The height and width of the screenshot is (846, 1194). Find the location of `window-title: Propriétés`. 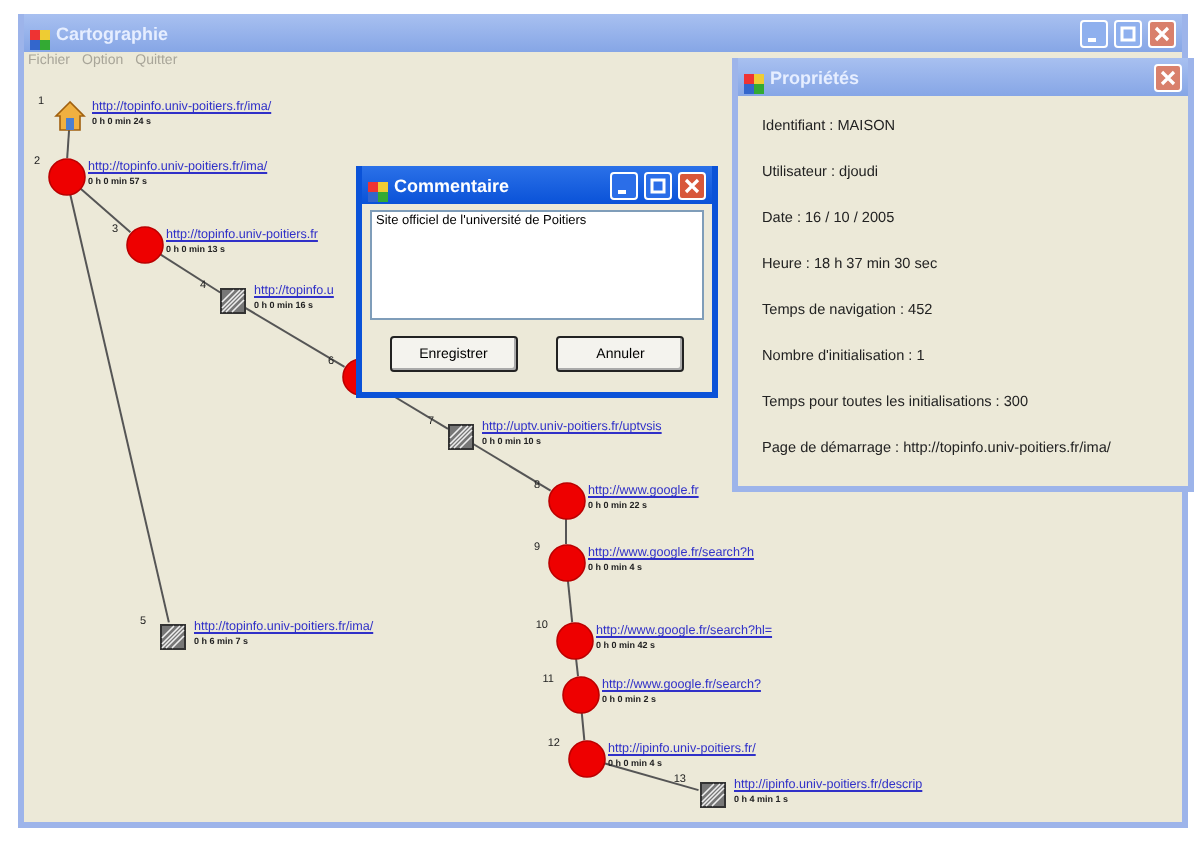

window-title: Propriétés is located at coordinates (816, 77).